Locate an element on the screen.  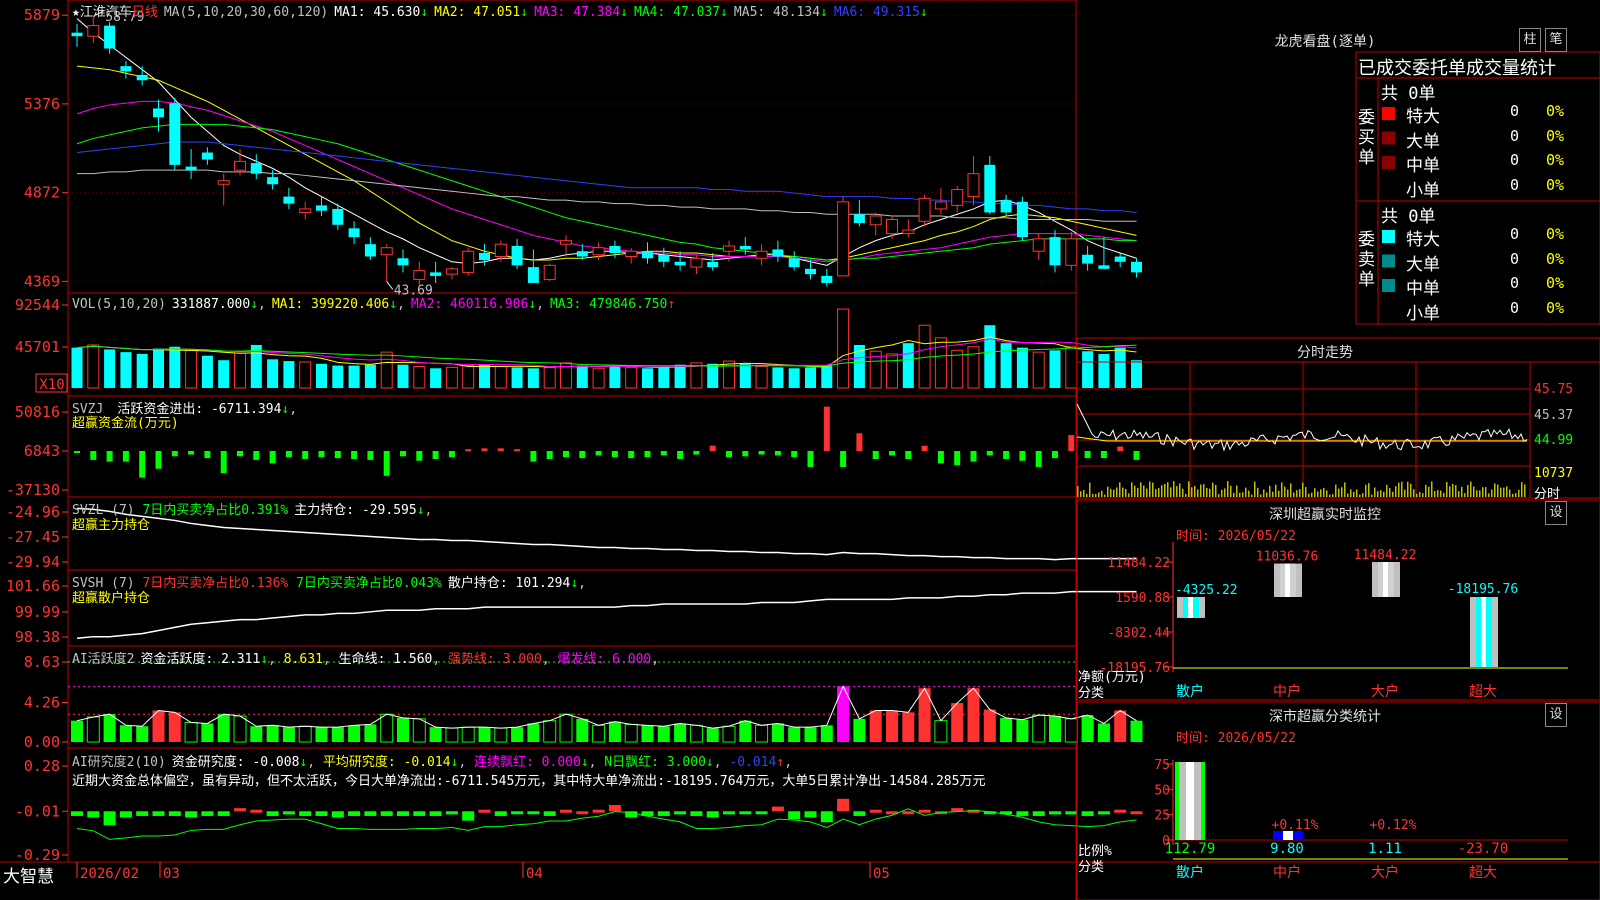
vol-prefix: VOL(5,10,20) is located at coordinates (119, 304).